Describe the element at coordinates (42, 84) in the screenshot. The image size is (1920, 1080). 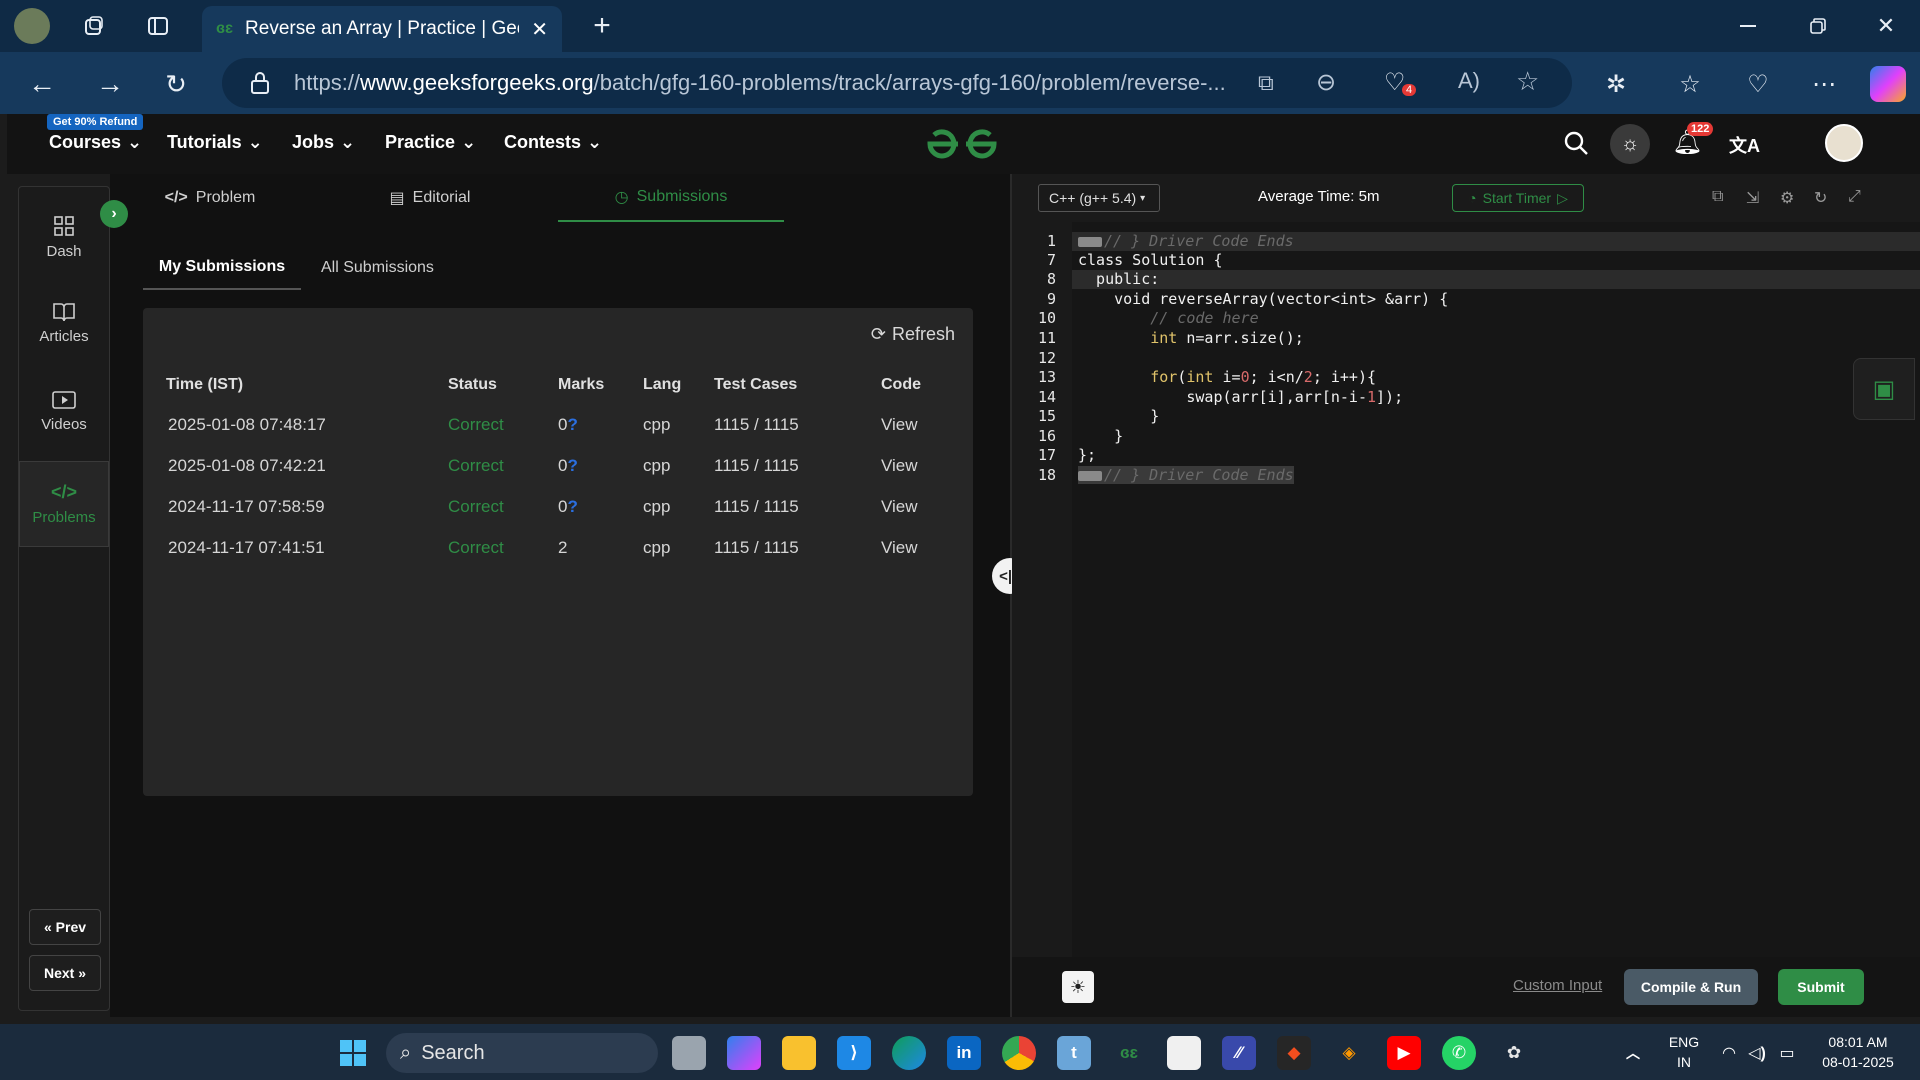
I see `back-icon: ←` at that location.